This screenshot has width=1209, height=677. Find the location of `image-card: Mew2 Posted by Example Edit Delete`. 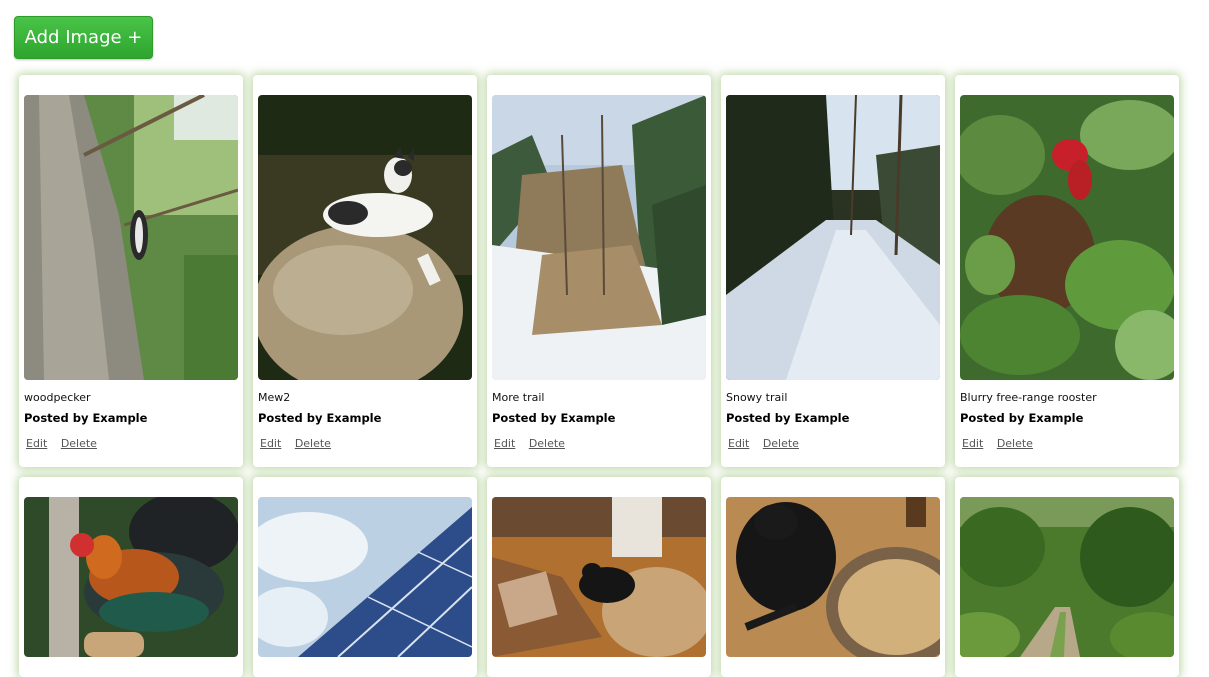

image-card: Mew2 Posted by Example Edit Delete is located at coordinates (365, 271).